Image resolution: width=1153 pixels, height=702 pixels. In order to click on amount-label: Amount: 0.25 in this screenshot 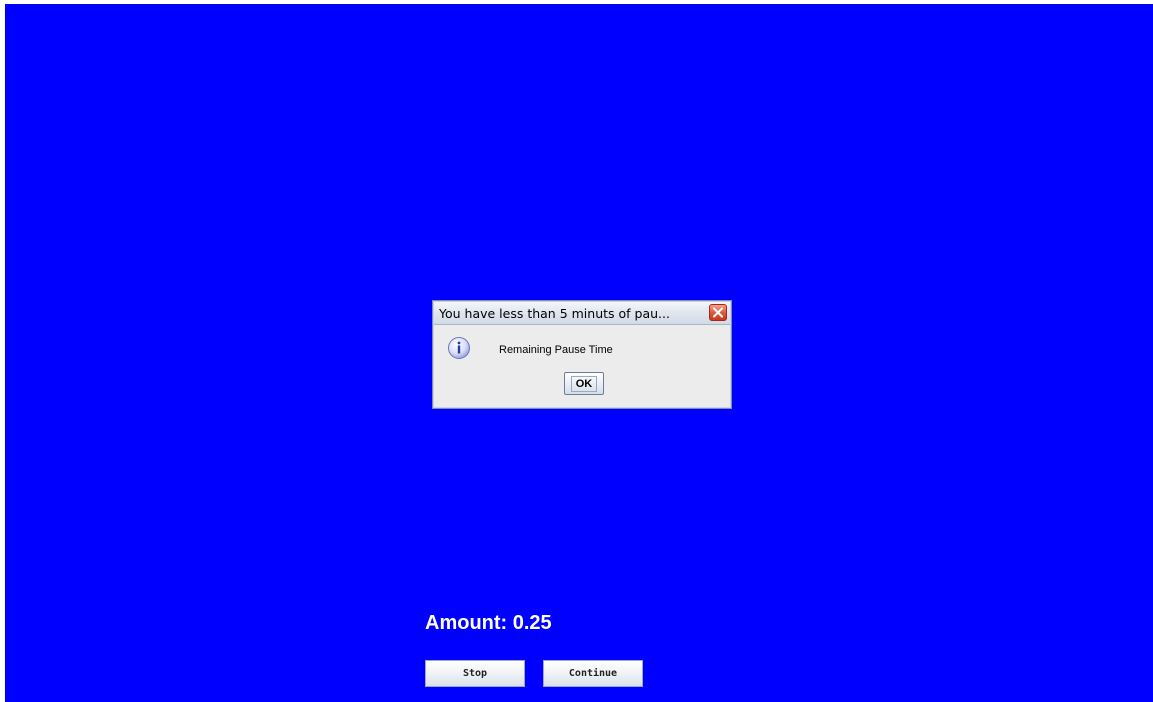, I will do `click(488, 623)`.